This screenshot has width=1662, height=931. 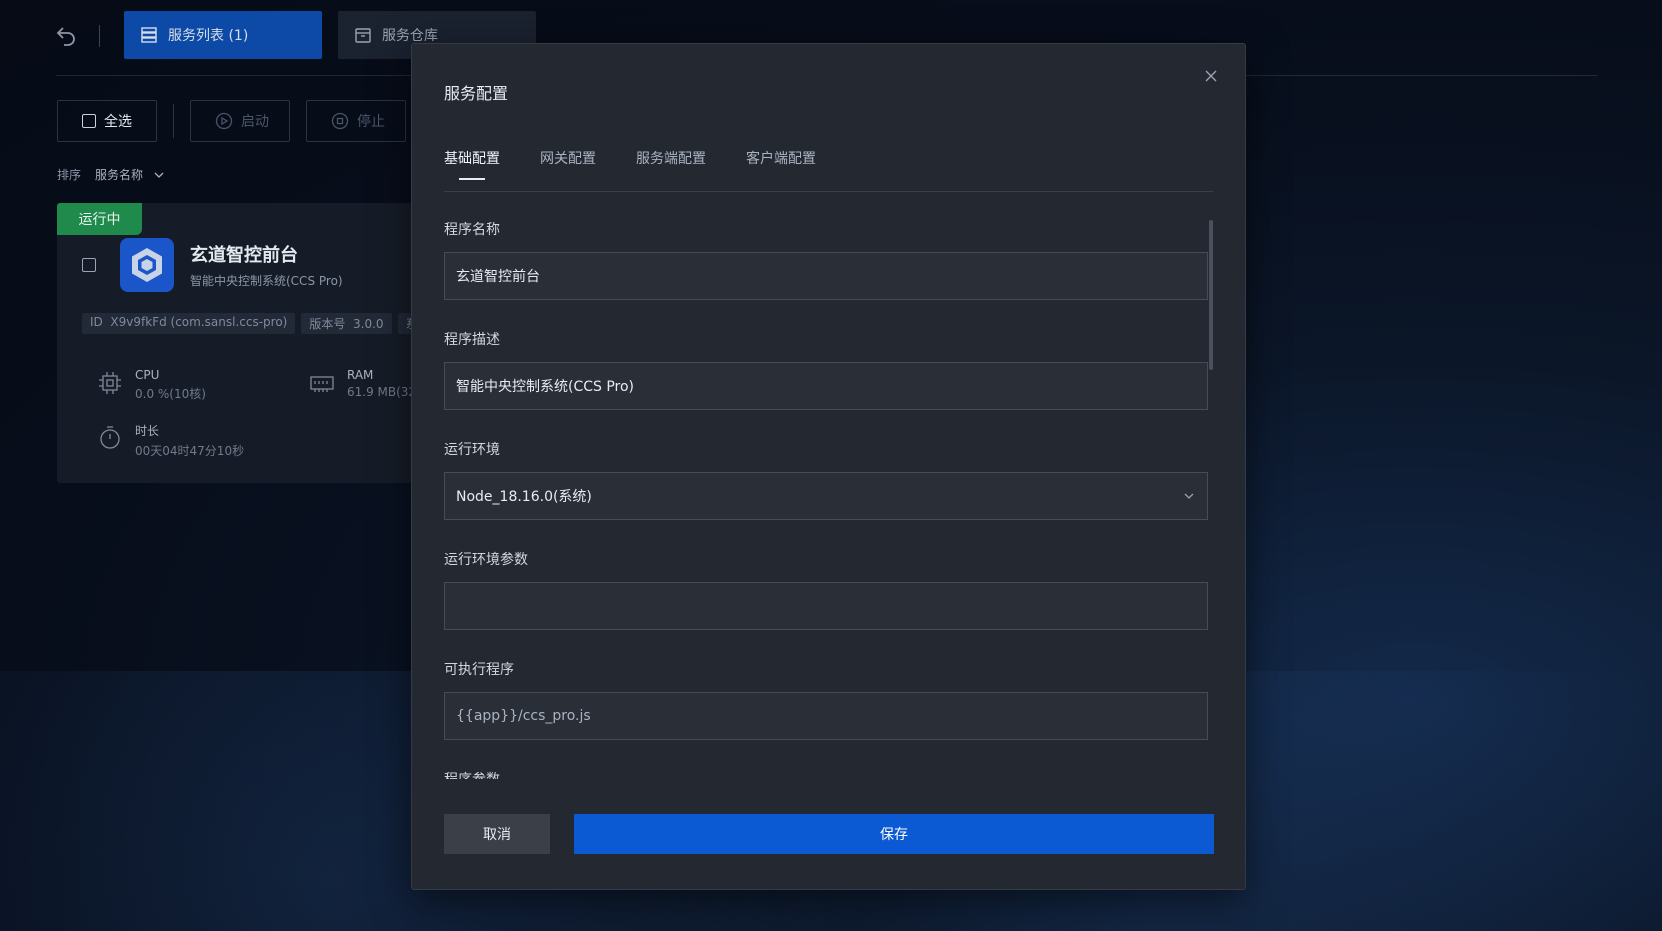 What do you see at coordinates (497, 834) in the screenshot?
I see `cancel-button: 取消` at bounding box center [497, 834].